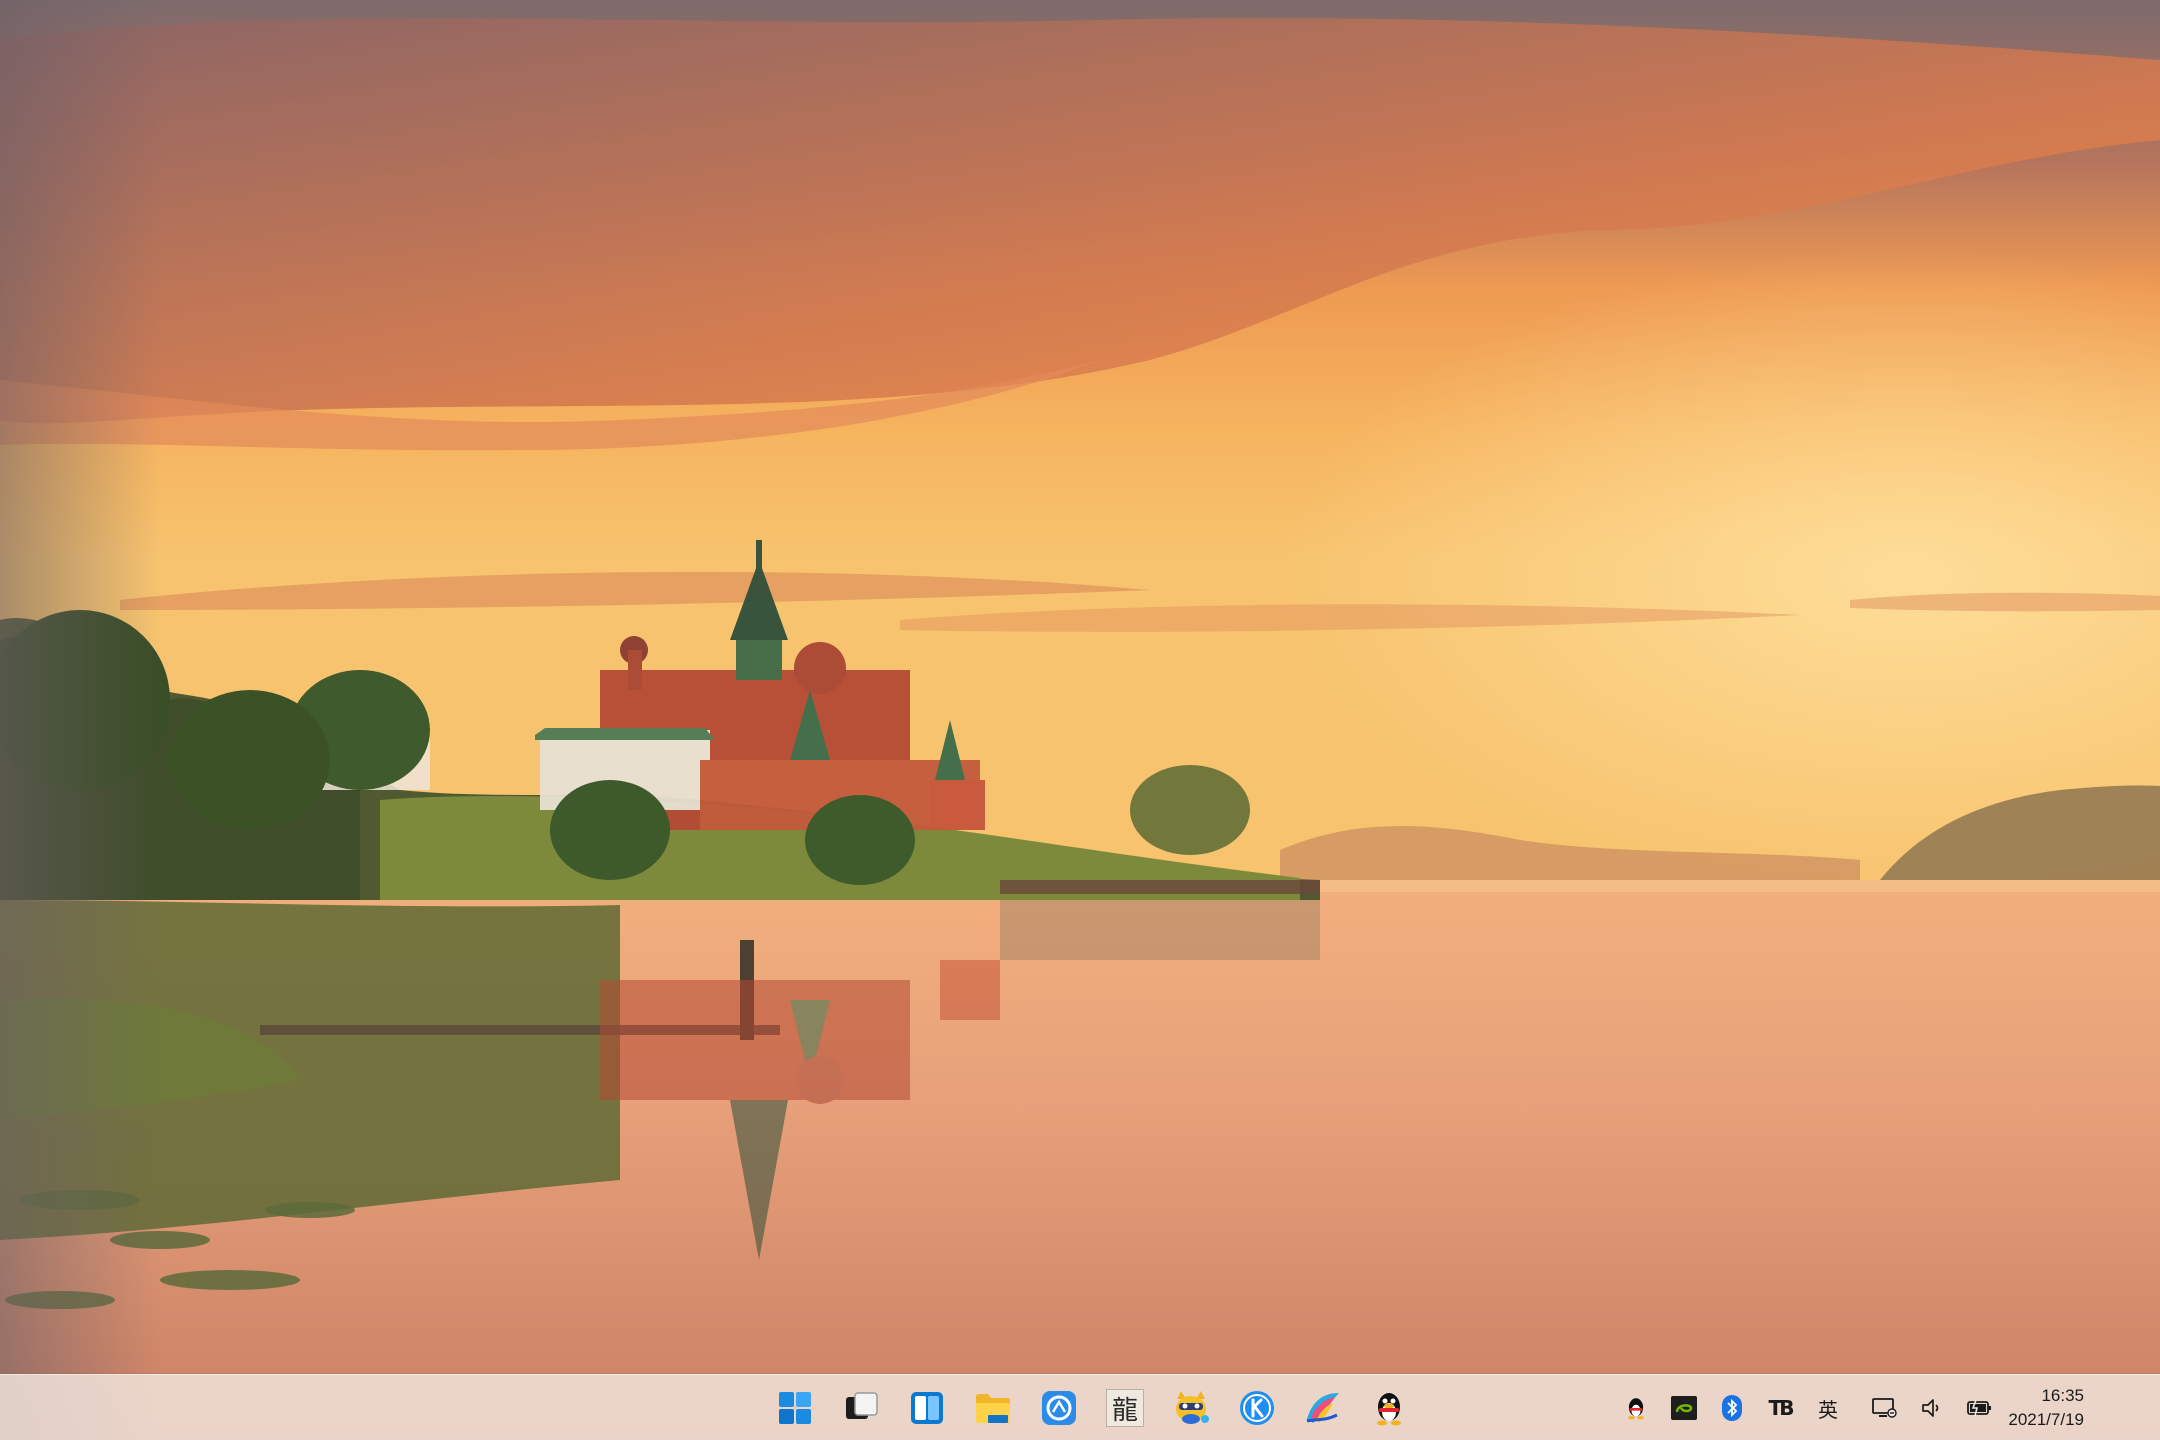 This screenshot has width=2160, height=1440. I want to click on browser-icon, so click(1059, 1408).